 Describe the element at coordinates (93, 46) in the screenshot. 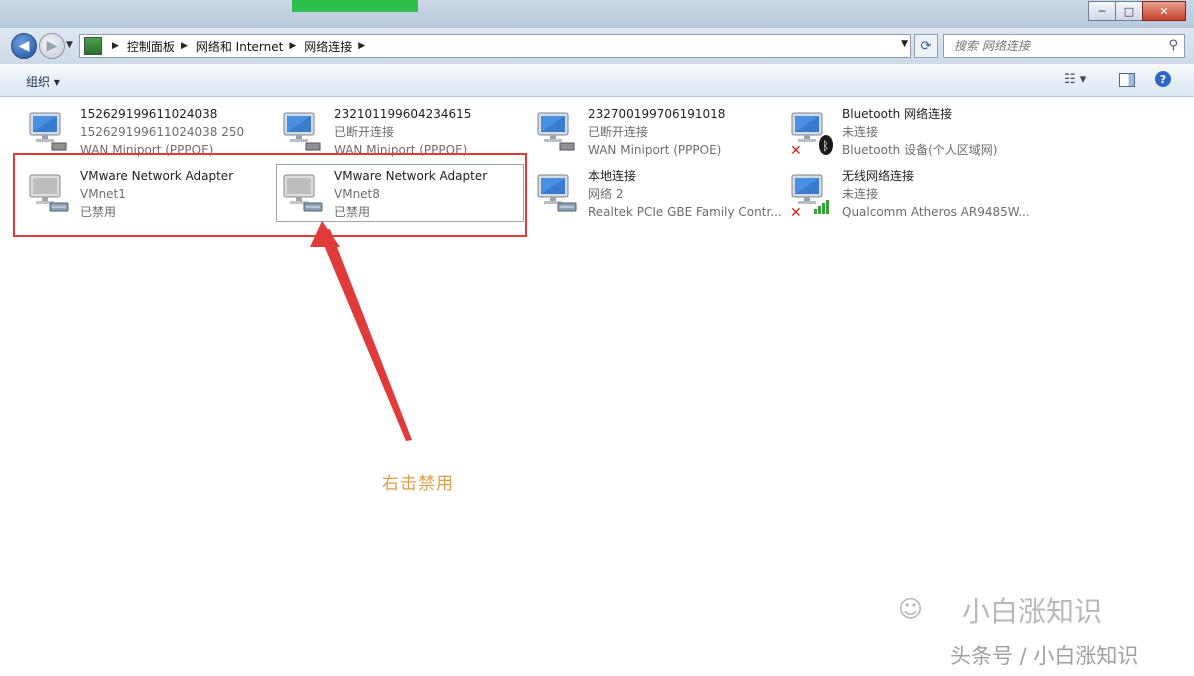

I see `control-panel-icon` at that location.